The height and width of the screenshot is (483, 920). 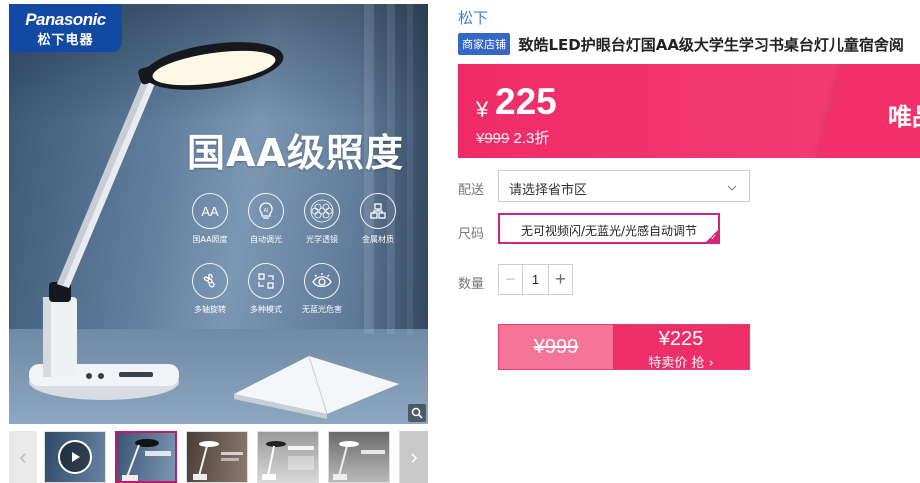 I want to click on feature-label: 无蓝光危害, so click(x=322, y=309).